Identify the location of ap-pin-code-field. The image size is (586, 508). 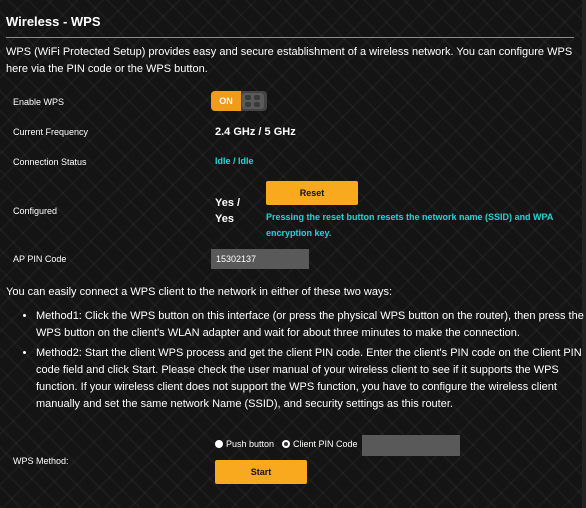
(260, 259).